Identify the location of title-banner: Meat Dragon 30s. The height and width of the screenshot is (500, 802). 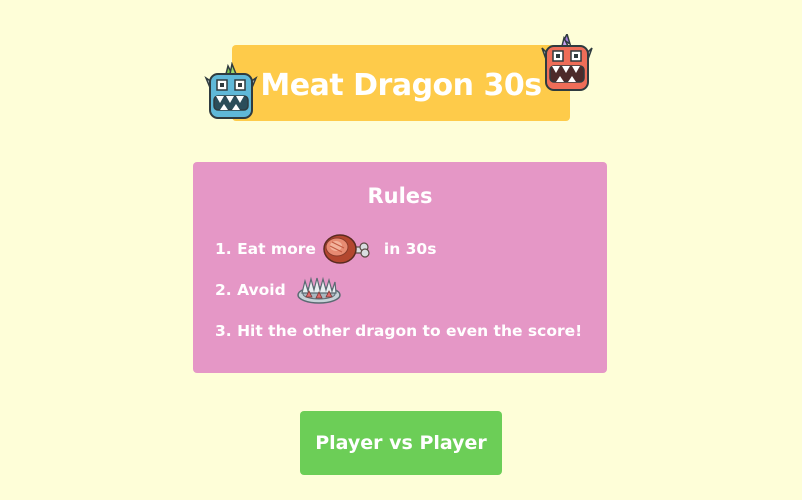
(401, 83).